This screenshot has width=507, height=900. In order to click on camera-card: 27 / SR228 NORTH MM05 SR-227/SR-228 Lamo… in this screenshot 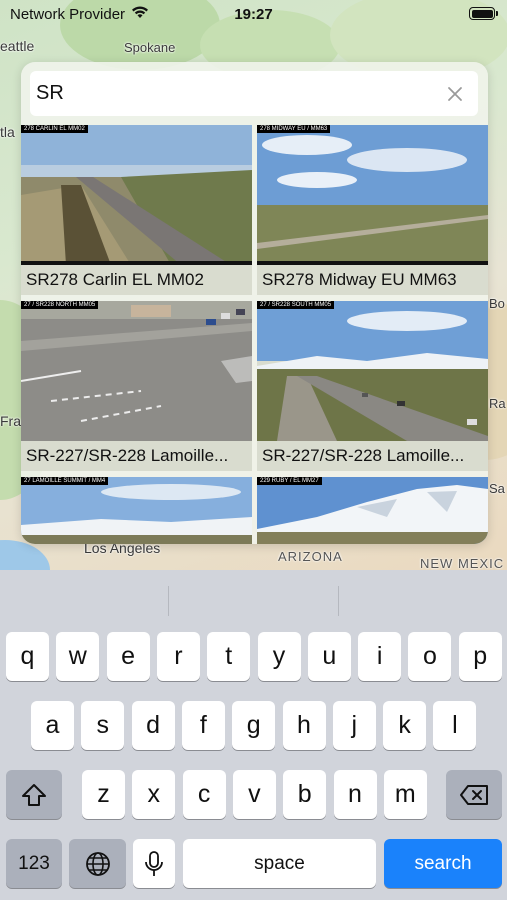, I will do `click(136, 386)`.